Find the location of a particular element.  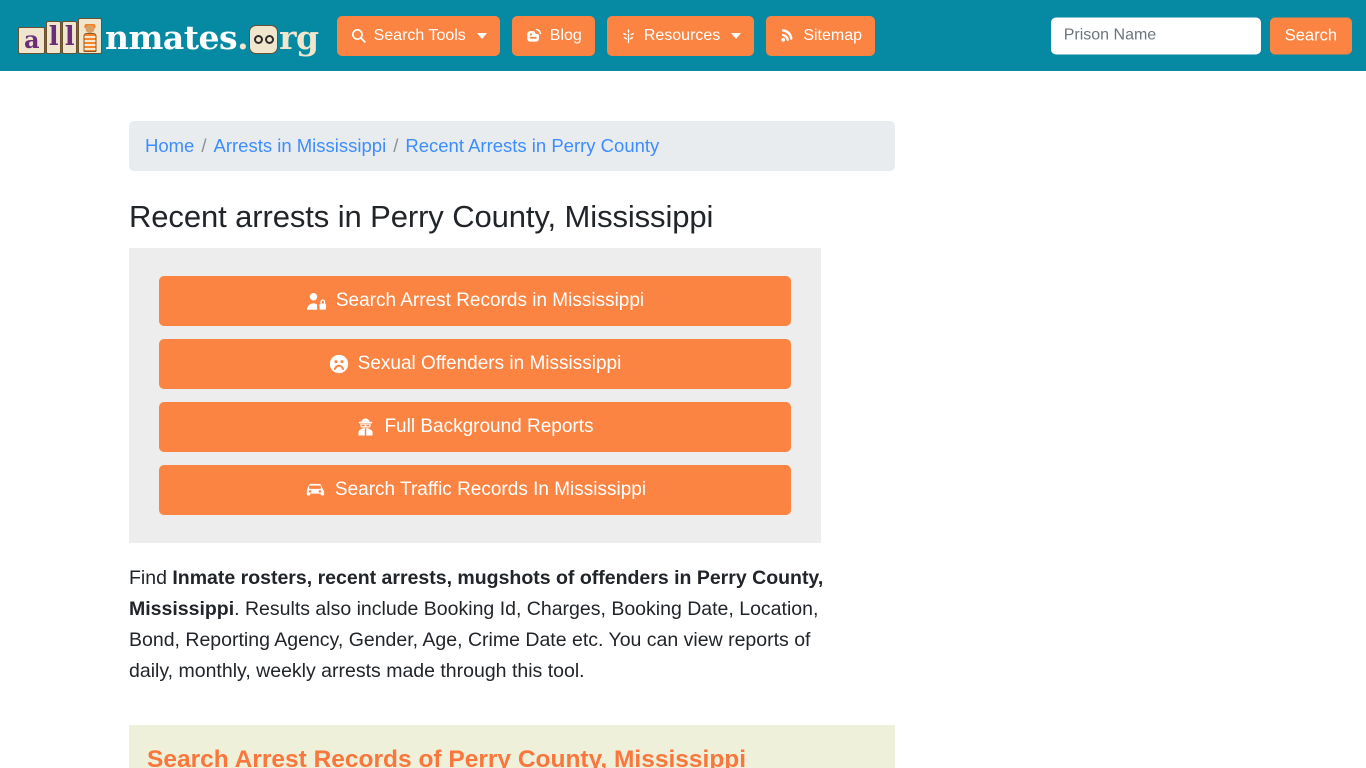

full-background-reports-label: Full Background Reports is located at coordinates (489, 426).